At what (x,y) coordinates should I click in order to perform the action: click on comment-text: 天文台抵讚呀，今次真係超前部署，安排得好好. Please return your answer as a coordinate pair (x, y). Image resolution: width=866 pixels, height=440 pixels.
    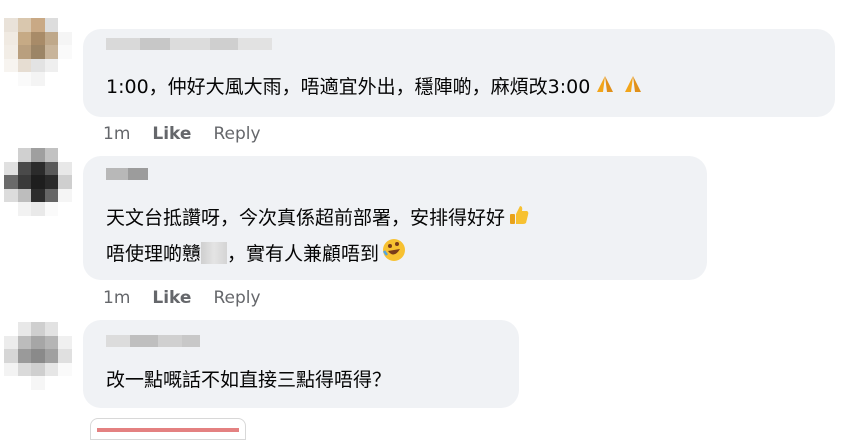
    Looking at the image, I should click on (318, 218).